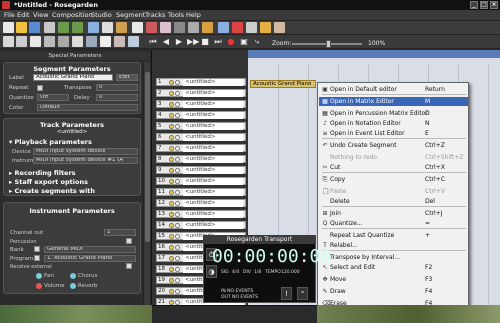 Image resolution: width=500 pixels, height=323 pixels. I want to click on open-file-icon, so click(21, 27).